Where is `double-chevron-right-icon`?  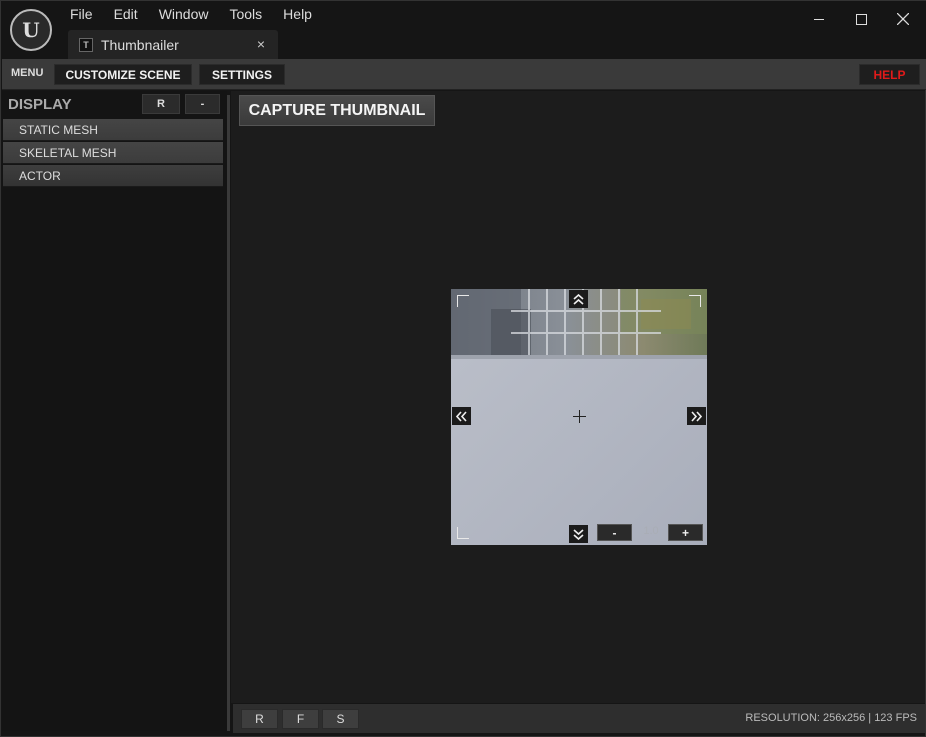
double-chevron-right-icon is located at coordinates (696, 416).